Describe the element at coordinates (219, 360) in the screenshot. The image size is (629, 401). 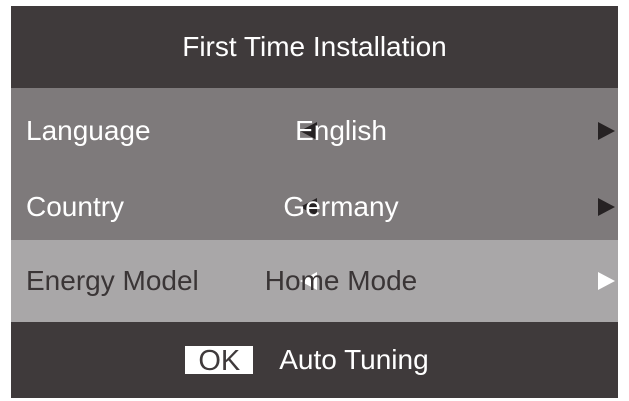
I see `ok-button: OK` at that location.